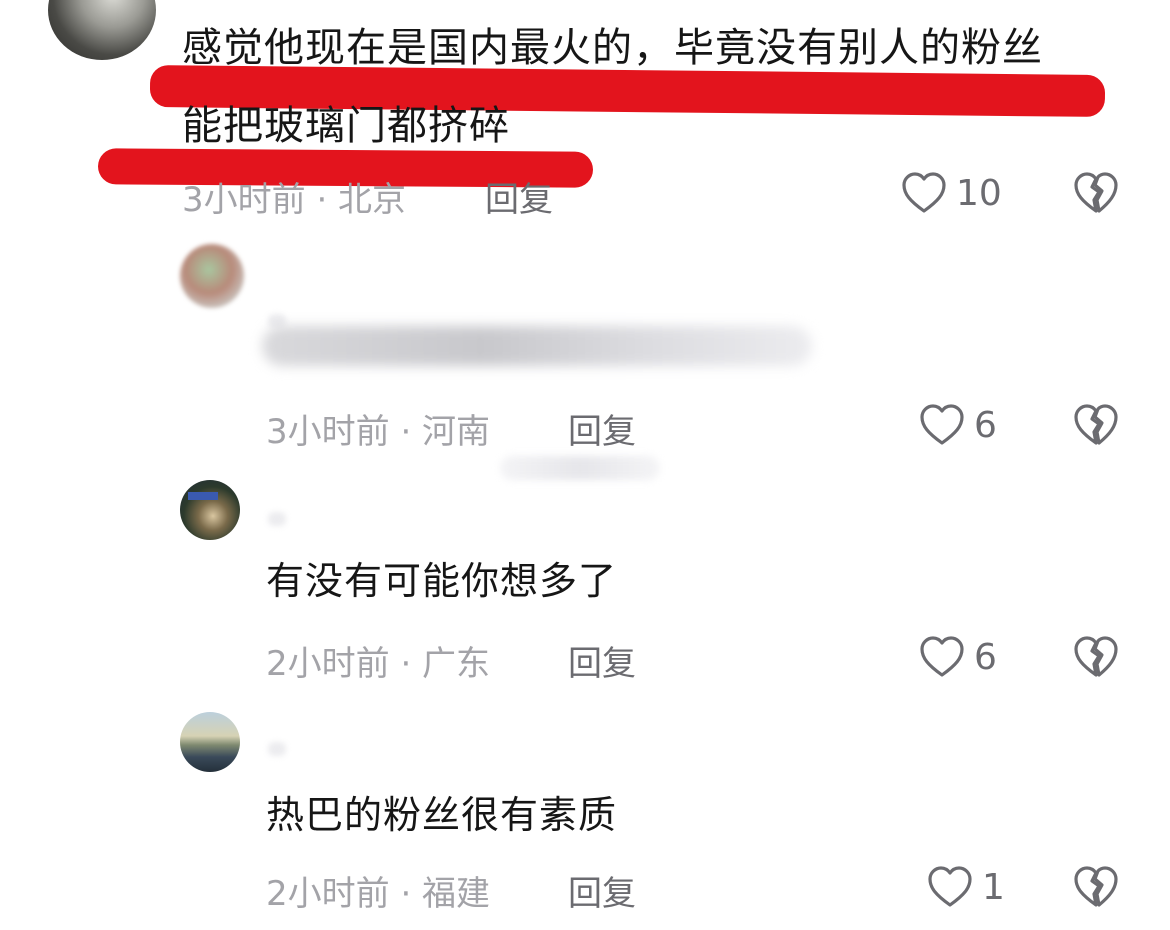 The width and height of the screenshot is (1170, 930). Describe the element at coordinates (442, 581) in the screenshot. I see `comment-text: 有没有可能你想多了` at that location.